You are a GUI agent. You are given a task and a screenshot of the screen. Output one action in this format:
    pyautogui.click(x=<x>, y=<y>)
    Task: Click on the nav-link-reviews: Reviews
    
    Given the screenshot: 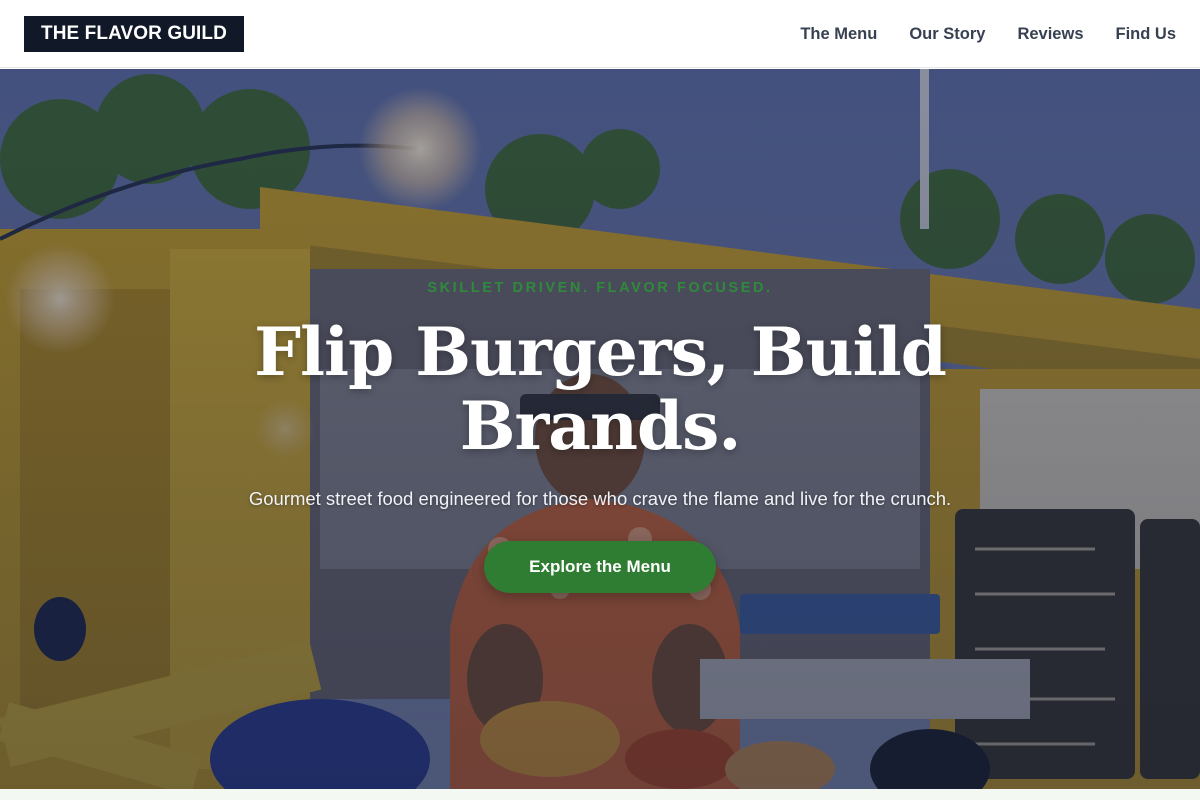 What is the action you would take?
    pyautogui.click(x=1050, y=34)
    